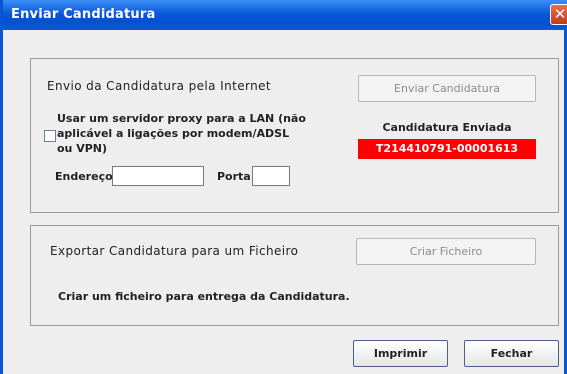 Image resolution: width=567 pixels, height=374 pixels. What do you see at coordinates (50, 136) in the screenshot?
I see `proxy-checkbox` at bounding box center [50, 136].